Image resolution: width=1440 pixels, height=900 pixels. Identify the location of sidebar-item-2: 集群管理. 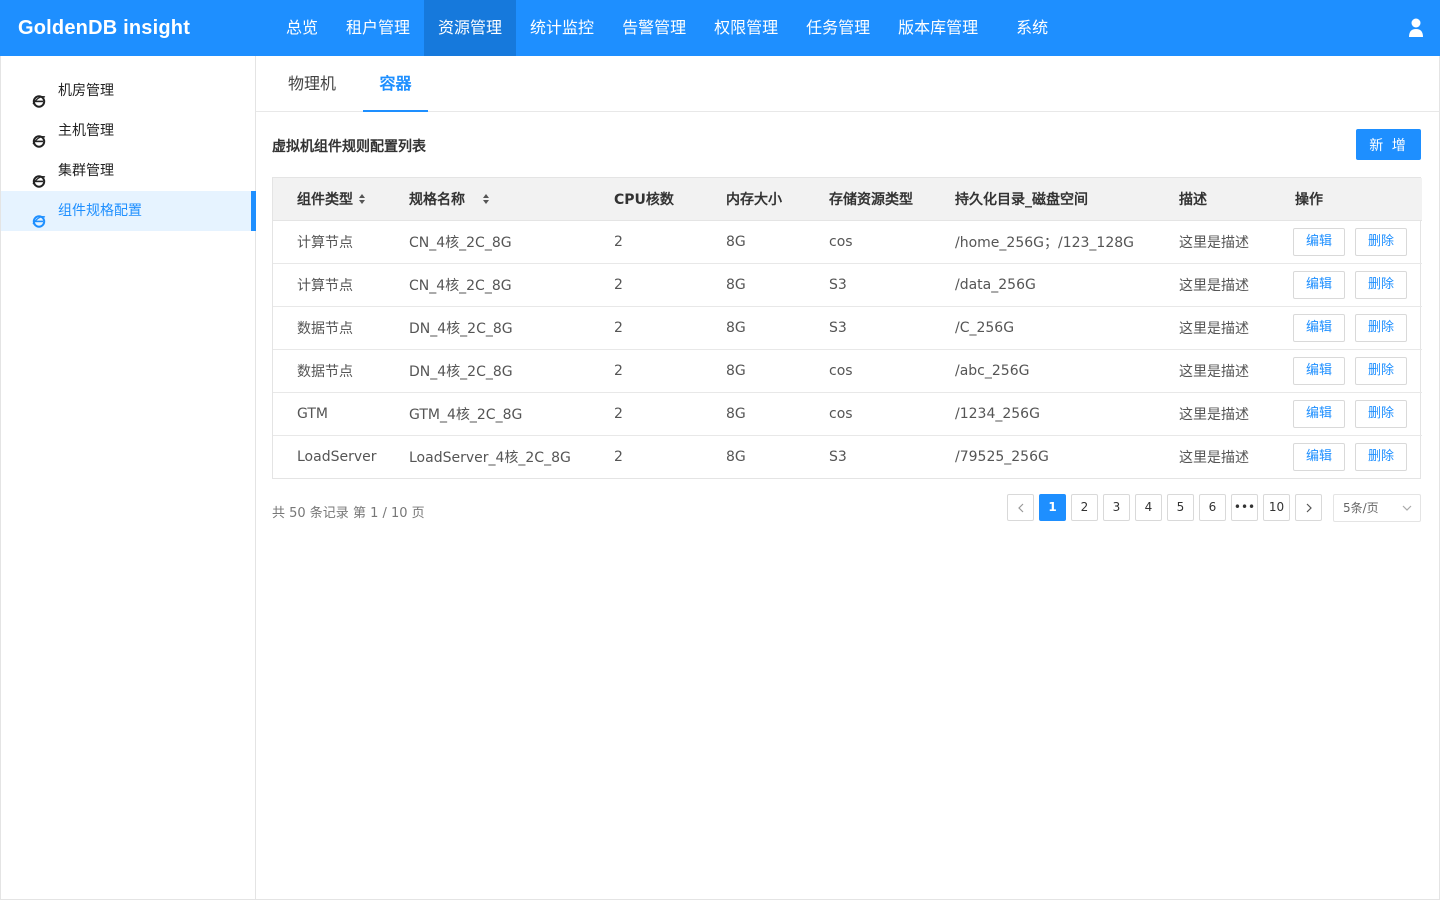
(128, 171).